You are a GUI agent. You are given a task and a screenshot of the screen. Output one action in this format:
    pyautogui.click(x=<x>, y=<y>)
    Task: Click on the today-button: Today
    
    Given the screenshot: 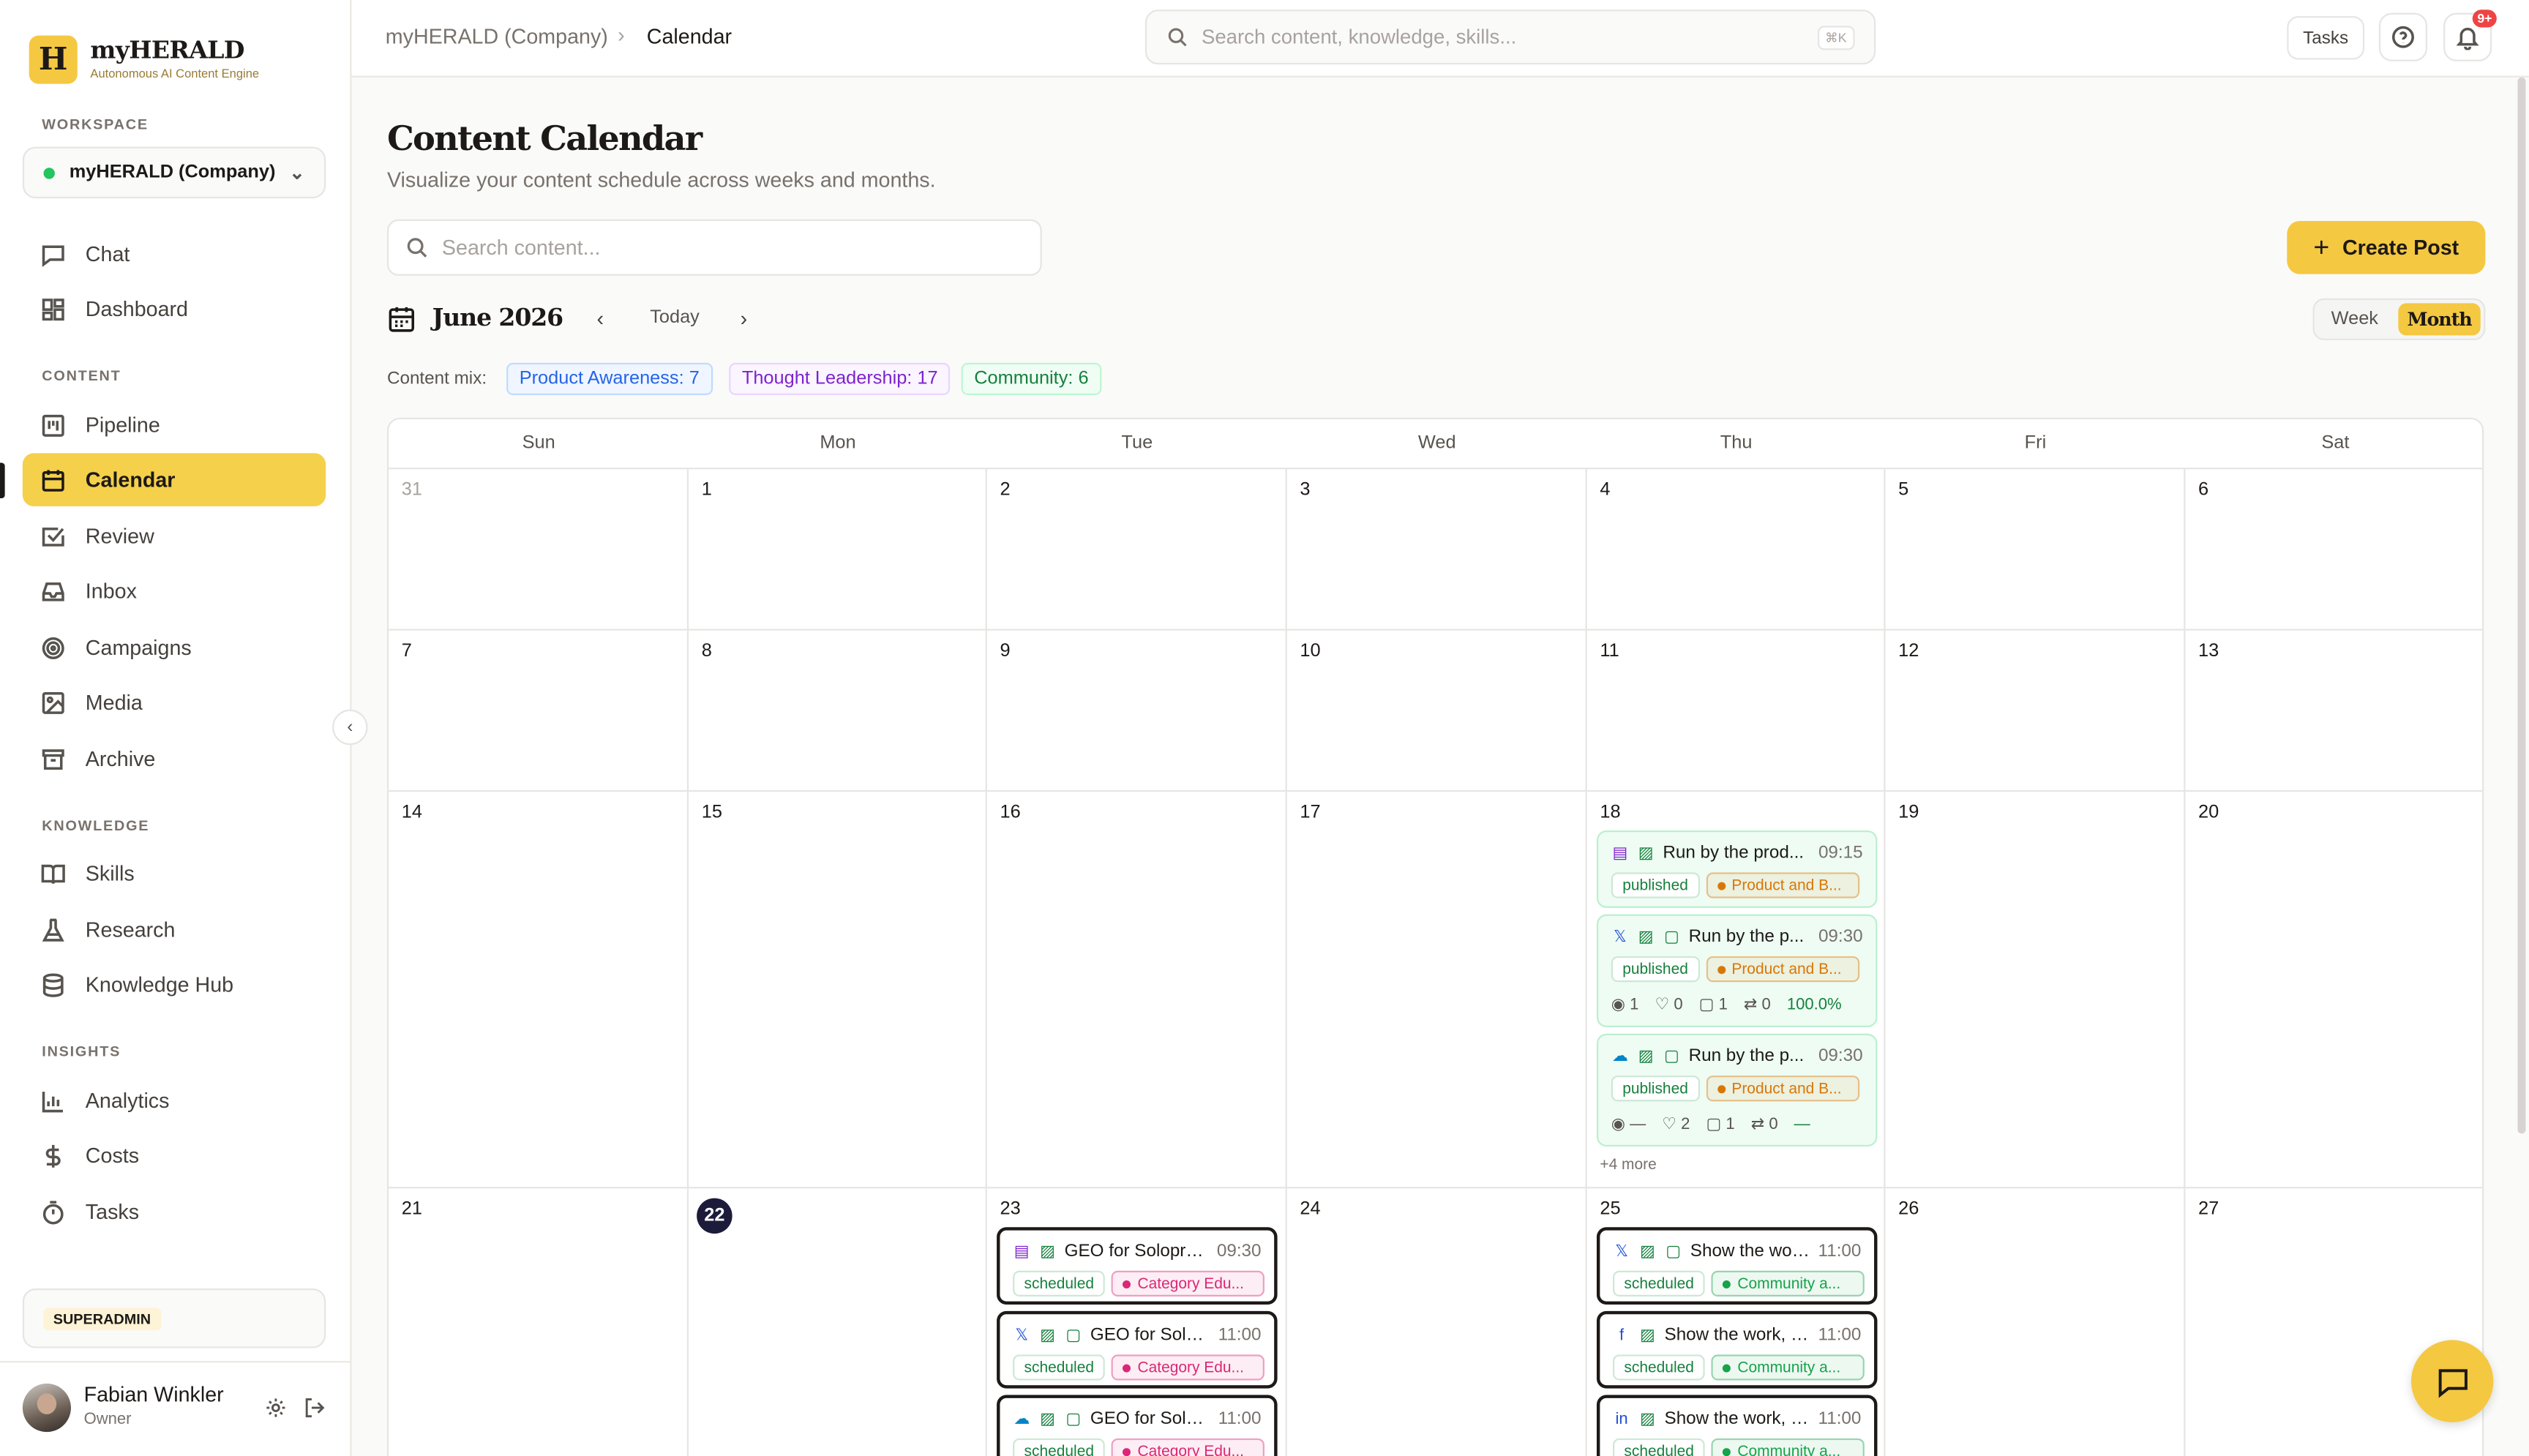 What is the action you would take?
    pyautogui.click(x=675, y=317)
    